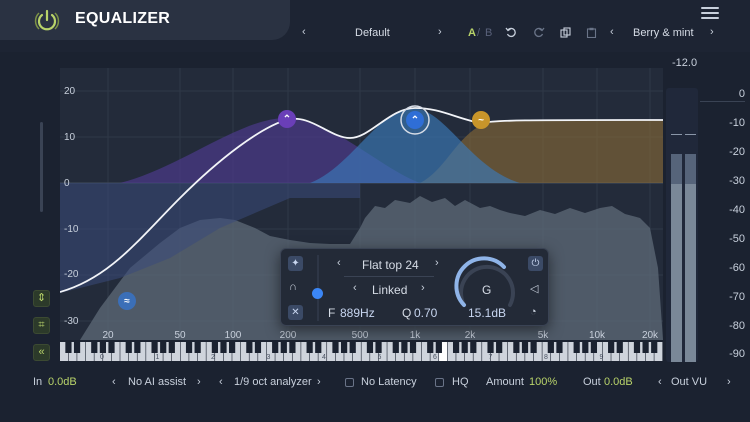 The image size is (750, 422). Describe the element at coordinates (472, 33) in the screenshot. I see `ab-a-button: A` at that location.